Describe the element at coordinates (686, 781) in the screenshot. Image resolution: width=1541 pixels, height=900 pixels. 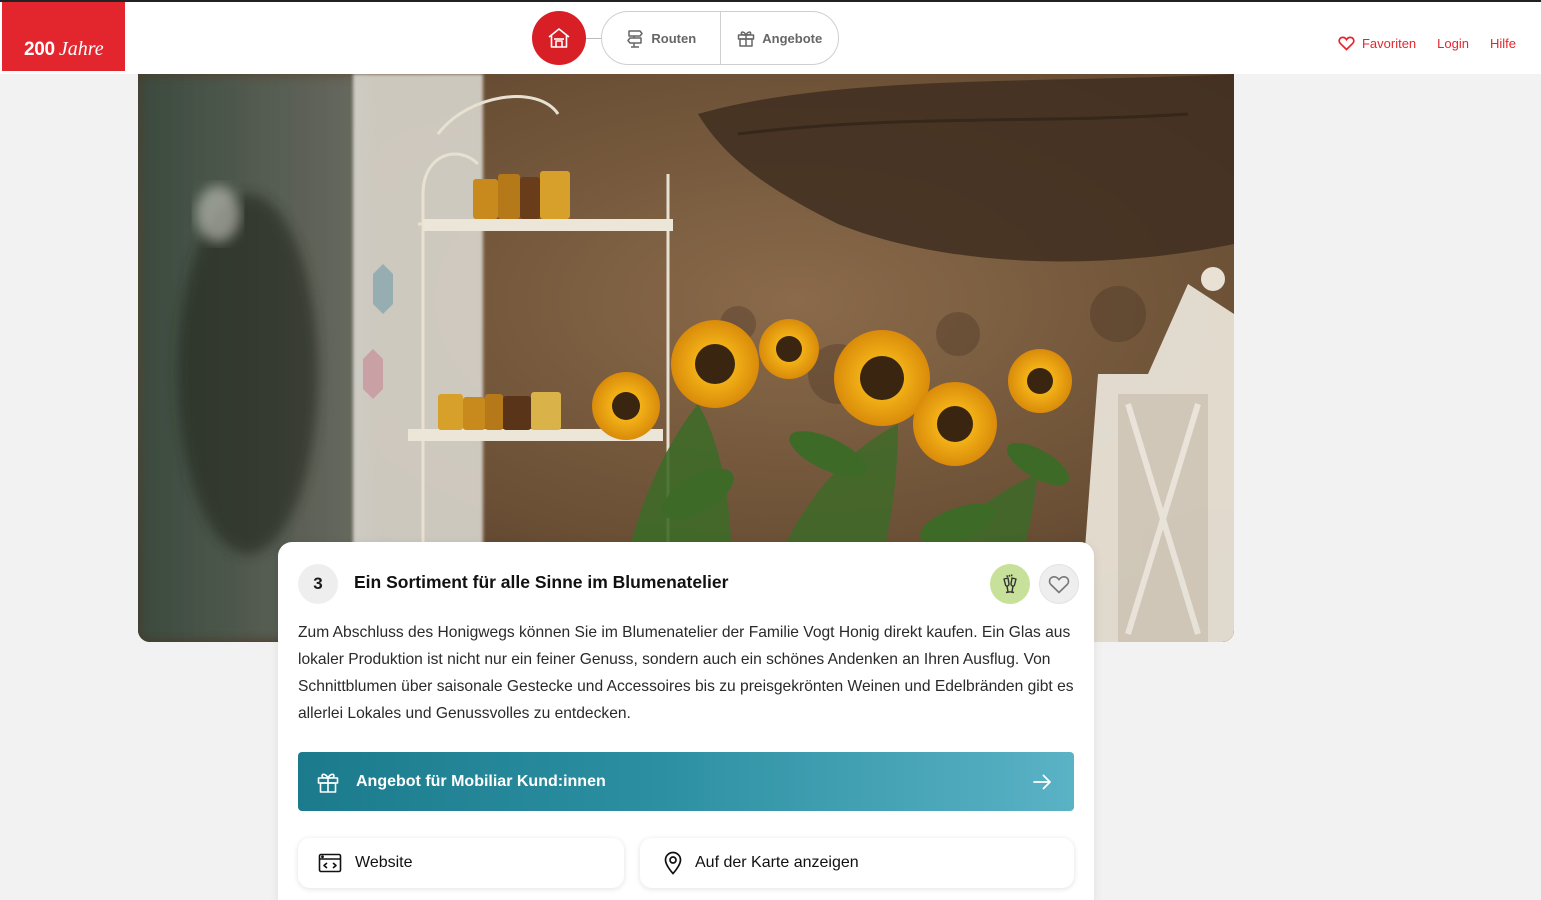
I see `offer-button: Angebot für Mobiliar Kund:innen` at that location.